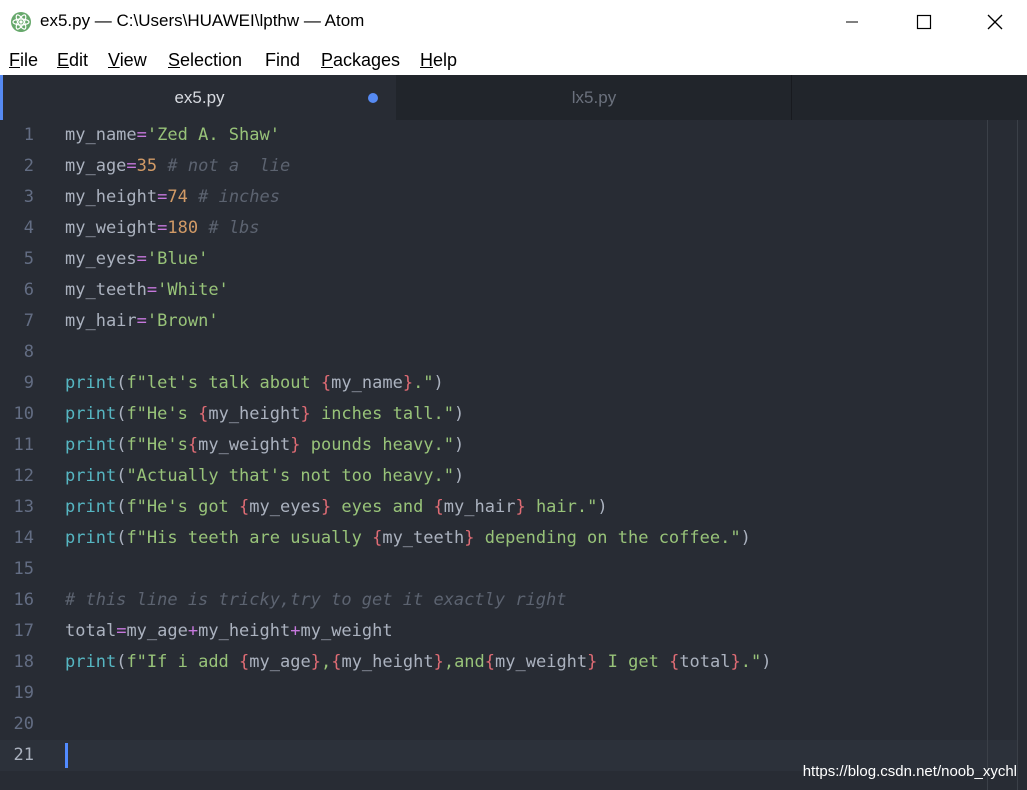 This screenshot has height=790, width=1027. What do you see at coordinates (205, 60) in the screenshot?
I see `menu-selection: Selection` at bounding box center [205, 60].